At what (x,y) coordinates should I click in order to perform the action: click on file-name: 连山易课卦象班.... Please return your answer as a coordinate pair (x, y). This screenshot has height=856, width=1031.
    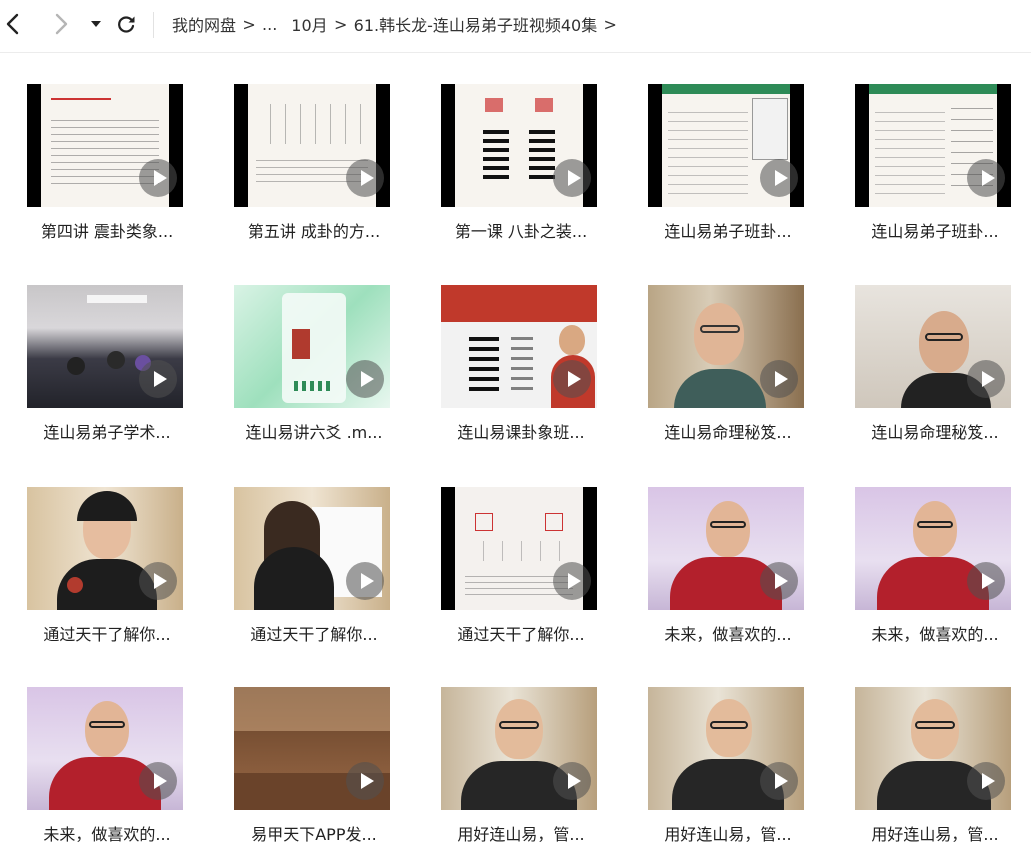
    Looking at the image, I should click on (521, 432).